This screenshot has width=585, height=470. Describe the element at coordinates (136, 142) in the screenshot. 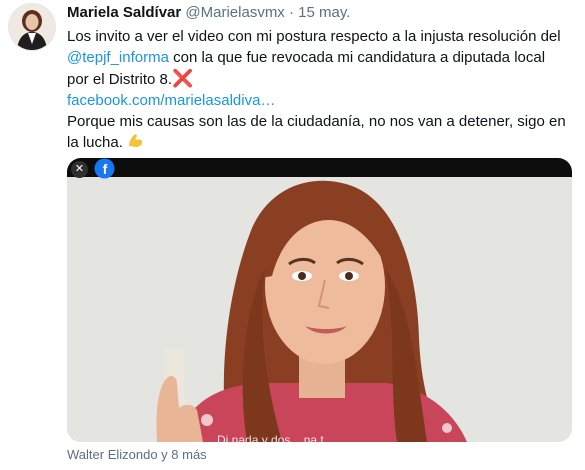

I see `flexed-biceps-emoji` at that location.